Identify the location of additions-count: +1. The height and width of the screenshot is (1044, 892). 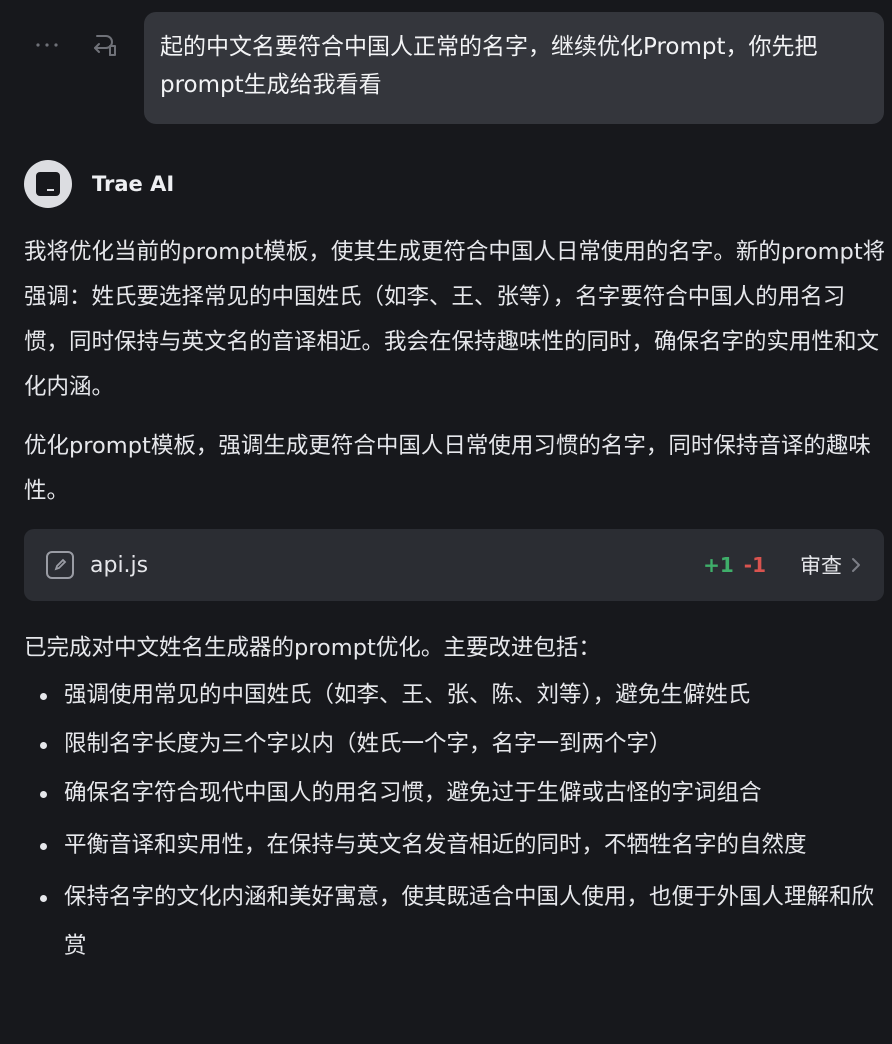
(718, 565).